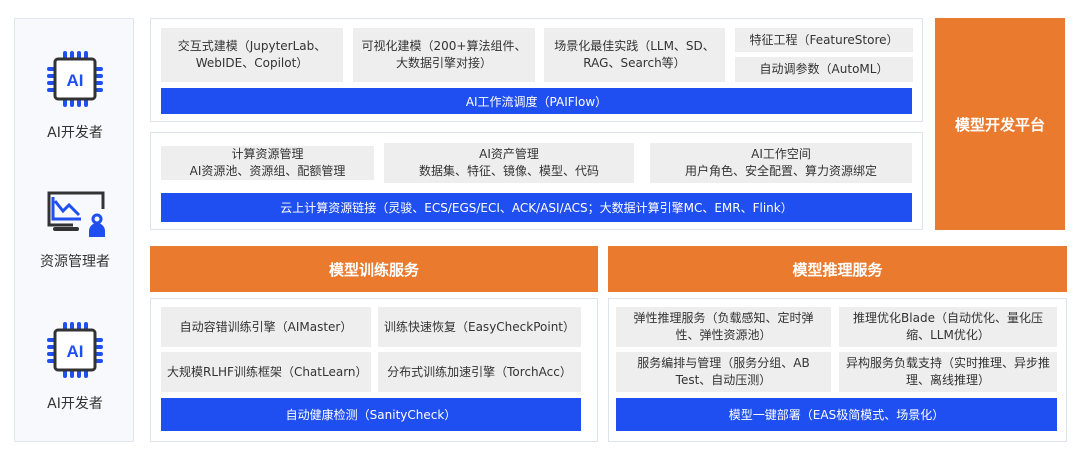 This screenshot has height=456, width=1080. I want to click on dev-tool-box: 场景化最佳实践（LLM、SD、RAG、Search等）, so click(634, 55).